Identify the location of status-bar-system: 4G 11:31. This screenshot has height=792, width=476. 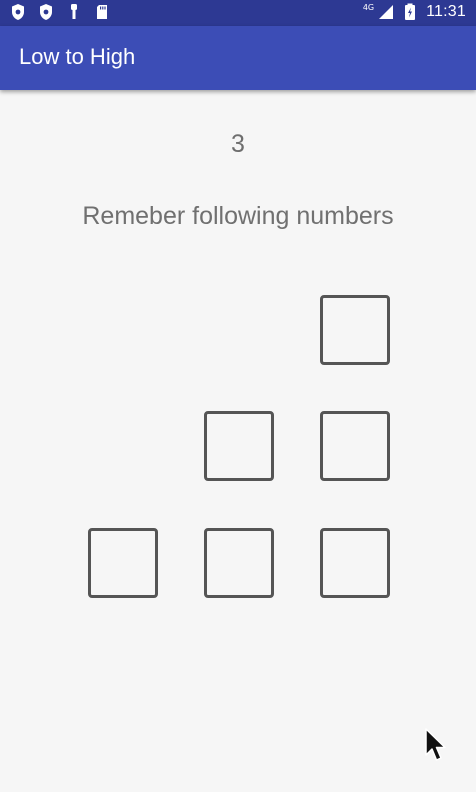
(414, 12).